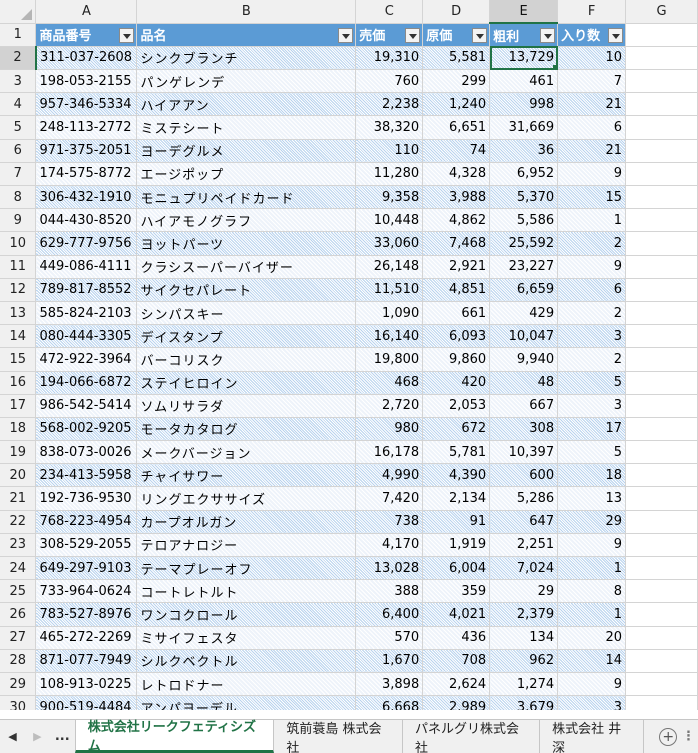 This screenshot has width=698, height=753. I want to click on row-header: 20, so click(18, 475).